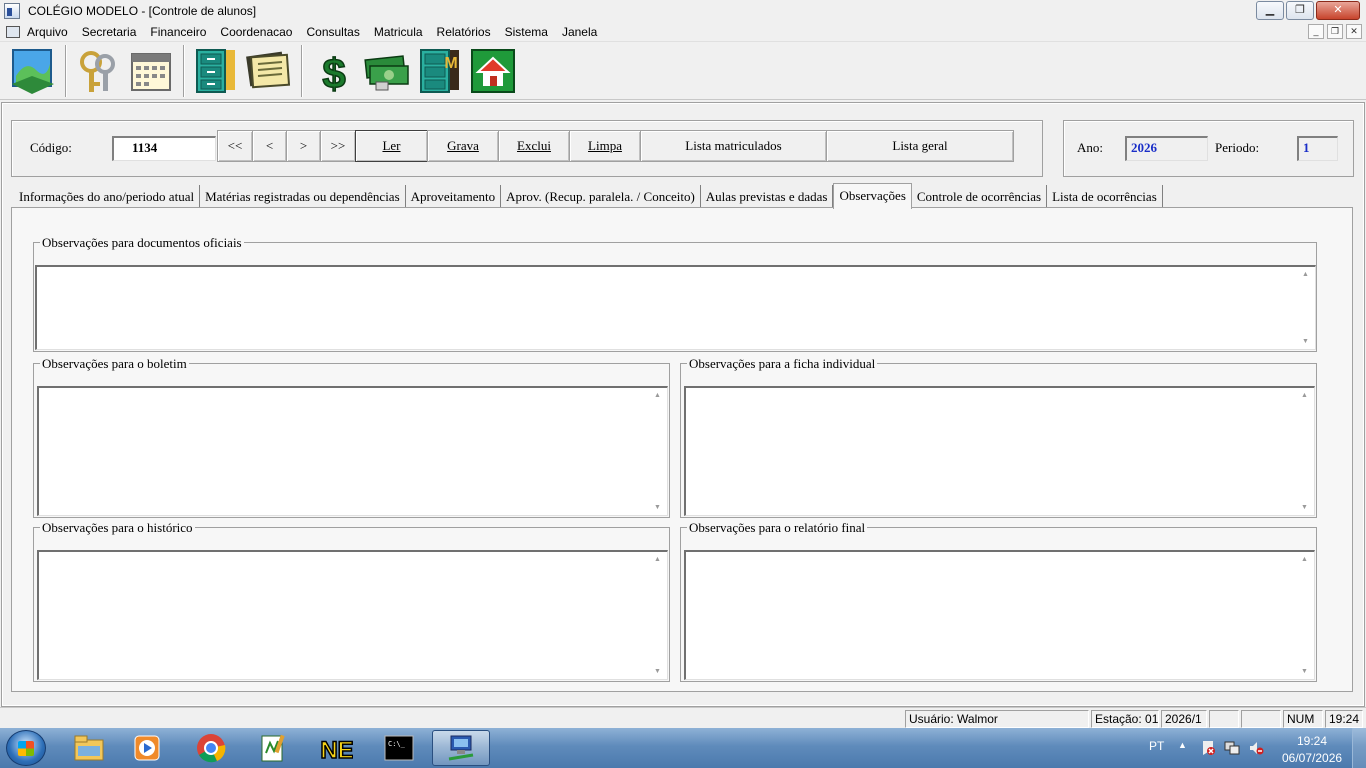 The height and width of the screenshot is (768, 1366). Describe the element at coordinates (440, 71) in the screenshot. I see `file-cabinet-m-icon: M` at that location.